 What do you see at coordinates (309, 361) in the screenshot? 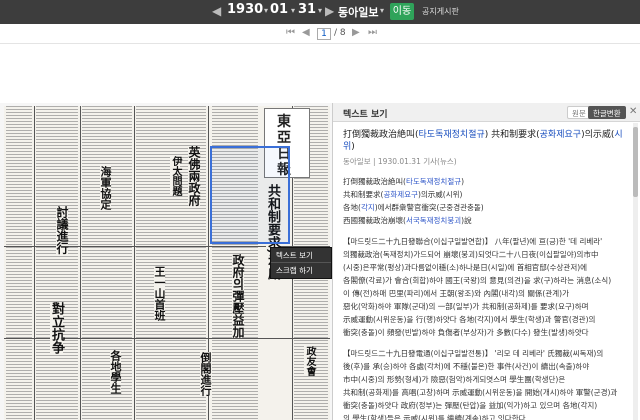
I see `headline: 政友會` at bounding box center [309, 361].